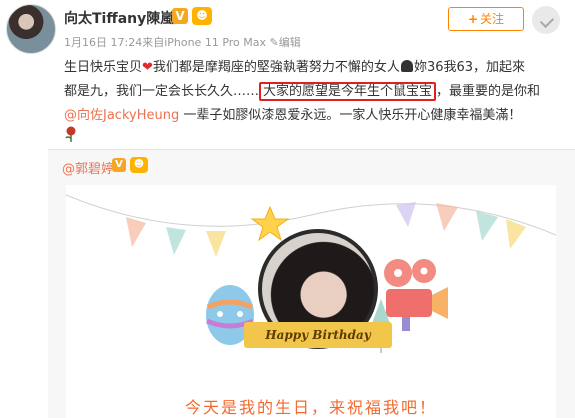 Image resolution: width=575 pixels, height=418 pixels. Describe the element at coordinates (488, 91) in the screenshot. I see `post-text-segment: ，最重要的是你和` at that location.